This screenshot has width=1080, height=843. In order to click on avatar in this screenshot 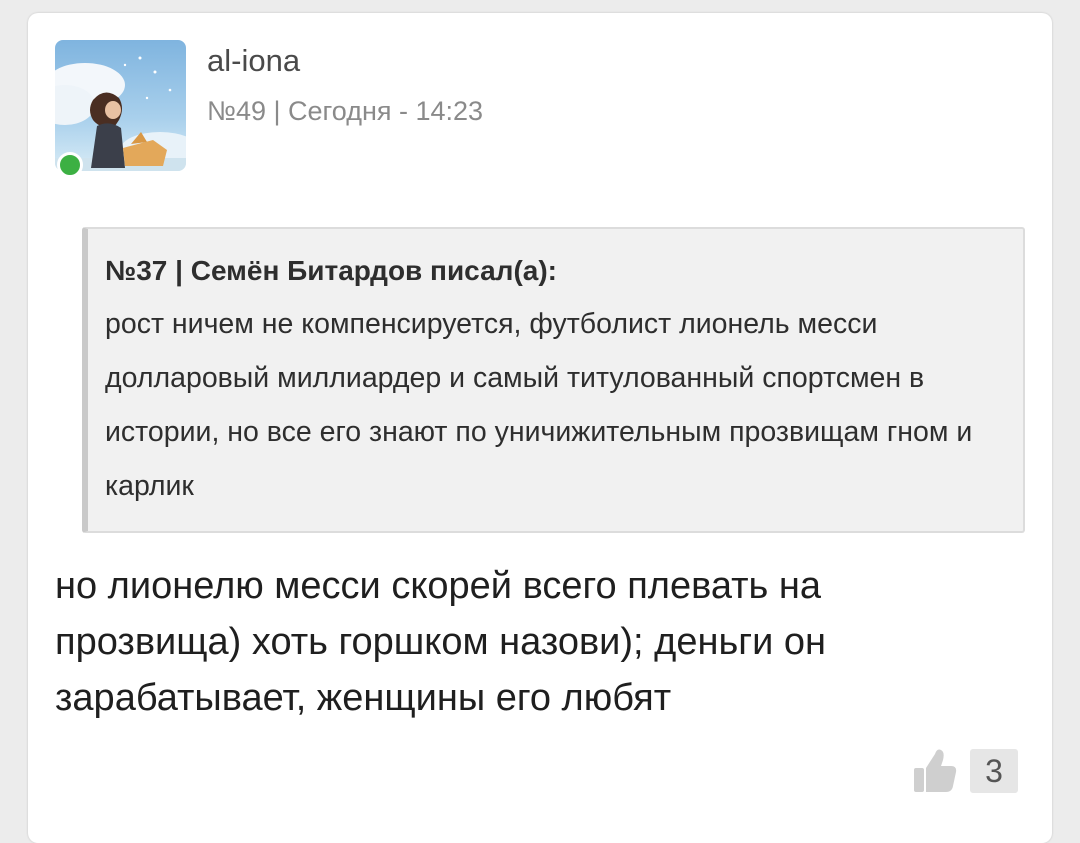, I will do `click(120, 105)`.